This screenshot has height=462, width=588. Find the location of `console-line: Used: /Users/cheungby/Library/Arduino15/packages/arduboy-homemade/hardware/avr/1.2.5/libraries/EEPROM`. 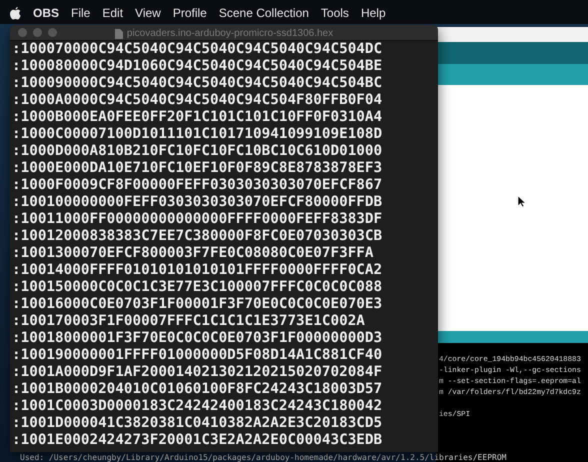

console-line: Used: /Users/cheungby/Library/Arduino15/packages/arduboy-homemade/hardware/avr/1.2.5/libraries/EEPROM is located at coordinates (264, 457).